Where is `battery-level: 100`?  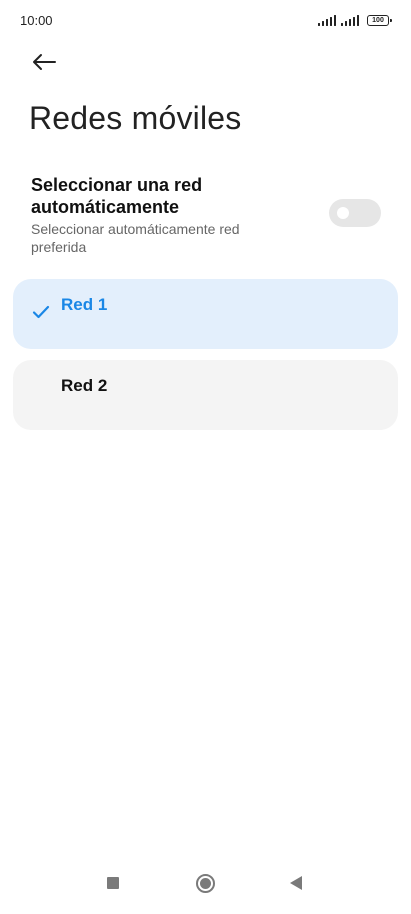
battery-level: 100 is located at coordinates (378, 20).